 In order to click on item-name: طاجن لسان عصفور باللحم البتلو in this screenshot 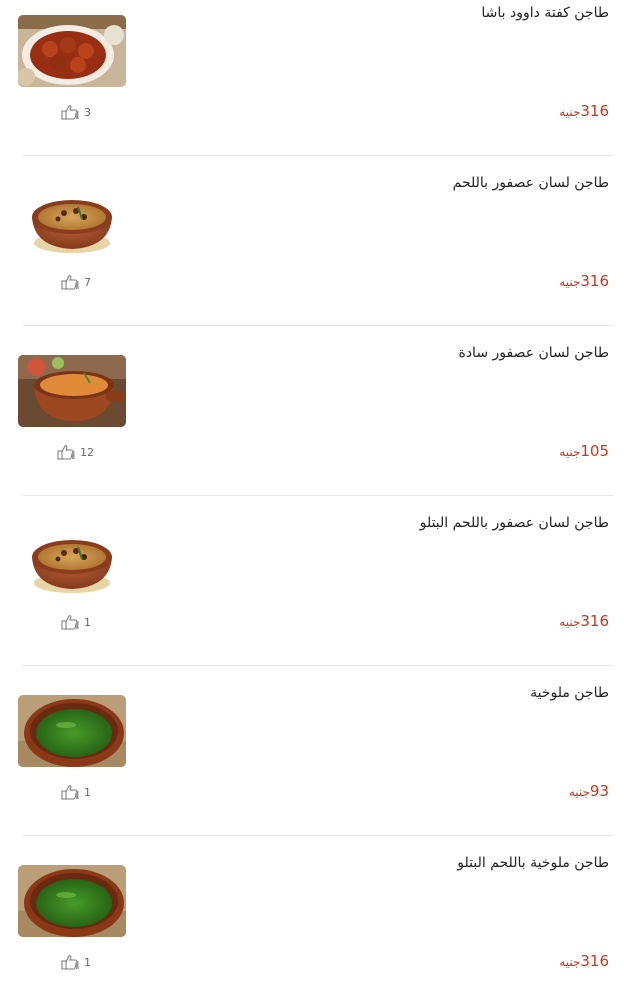, I will do `click(514, 523)`.